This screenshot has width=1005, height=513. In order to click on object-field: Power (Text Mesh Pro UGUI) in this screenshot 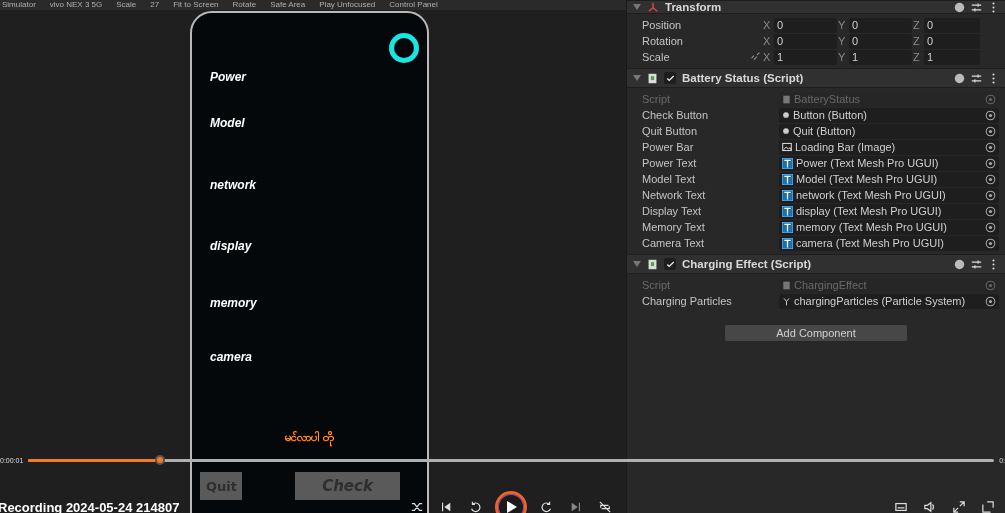, I will do `click(889, 163)`.